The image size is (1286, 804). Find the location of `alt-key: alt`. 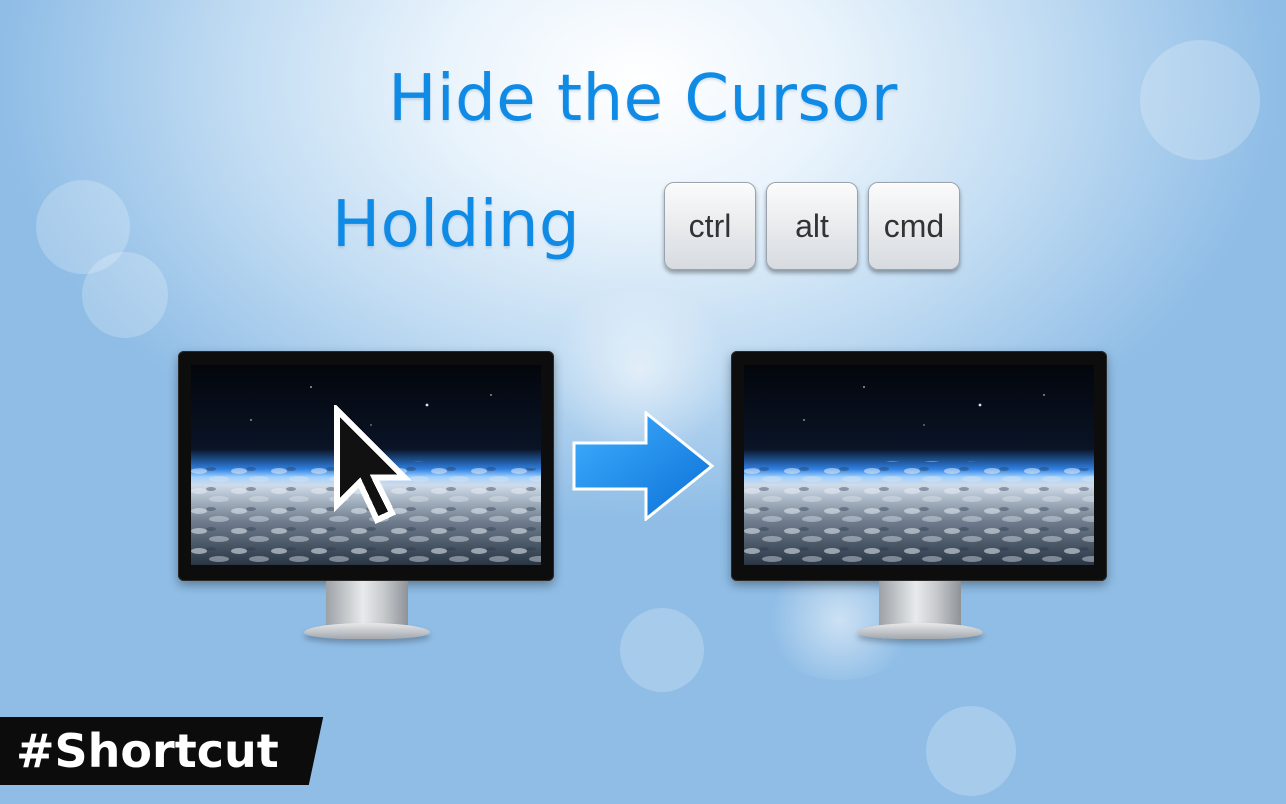

alt-key: alt is located at coordinates (812, 226).